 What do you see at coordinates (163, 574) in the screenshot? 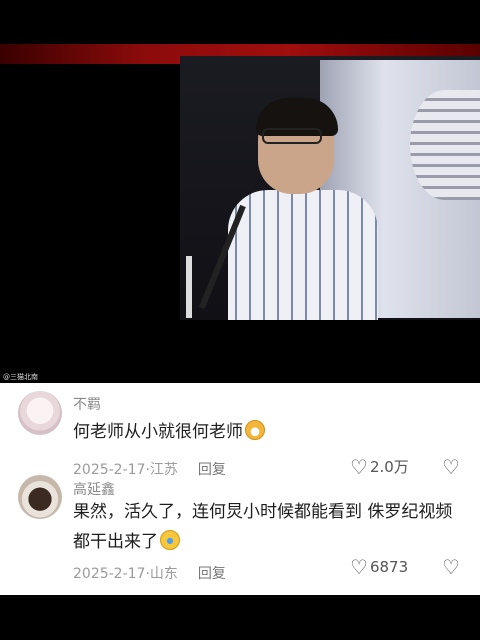
I see `comment-location: 山东` at bounding box center [163, 574].